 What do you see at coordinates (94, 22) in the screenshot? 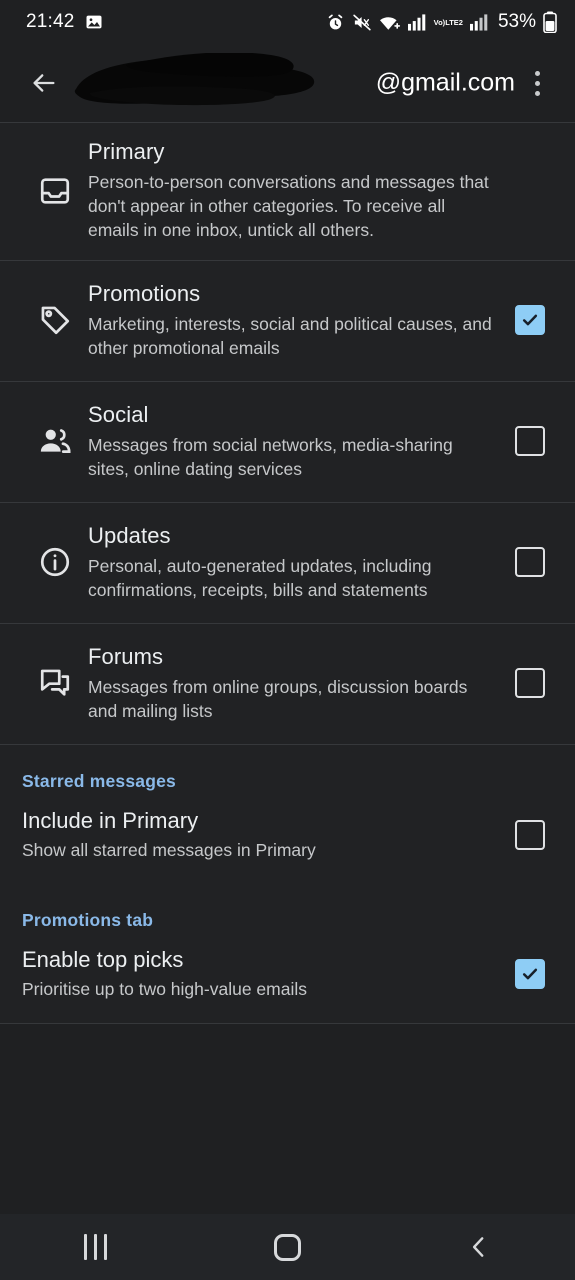
I see `image-icon` at bounding box center [94, 22].